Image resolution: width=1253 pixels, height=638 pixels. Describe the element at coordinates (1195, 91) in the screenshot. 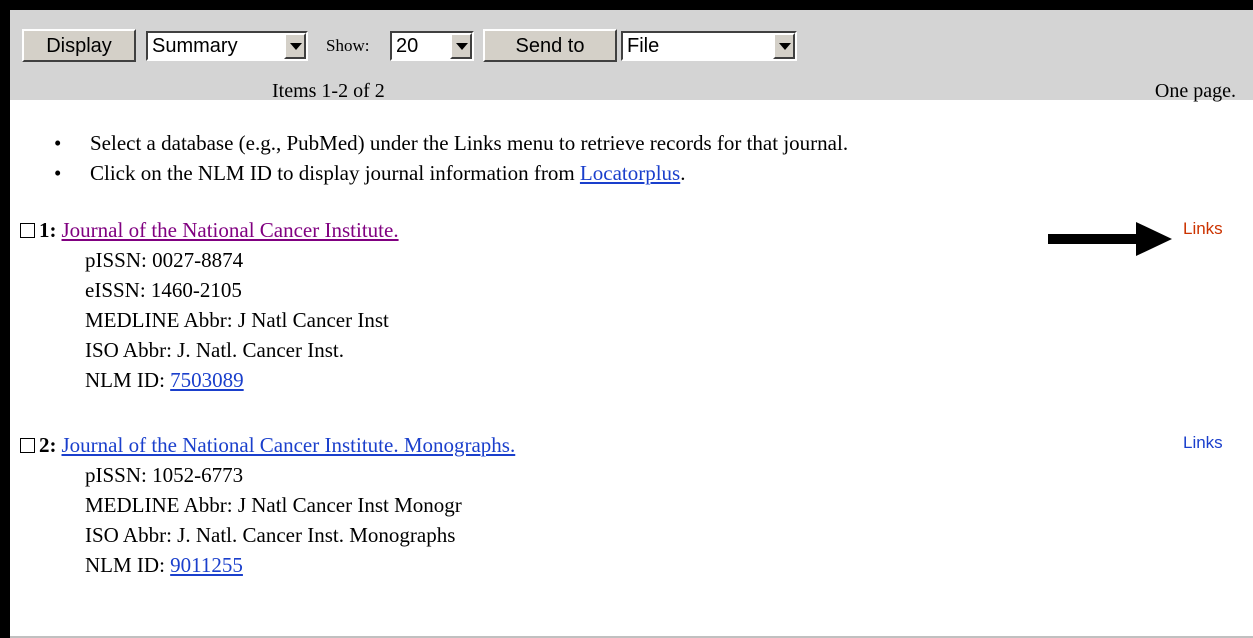

I see `page-count: One page.` at that location.